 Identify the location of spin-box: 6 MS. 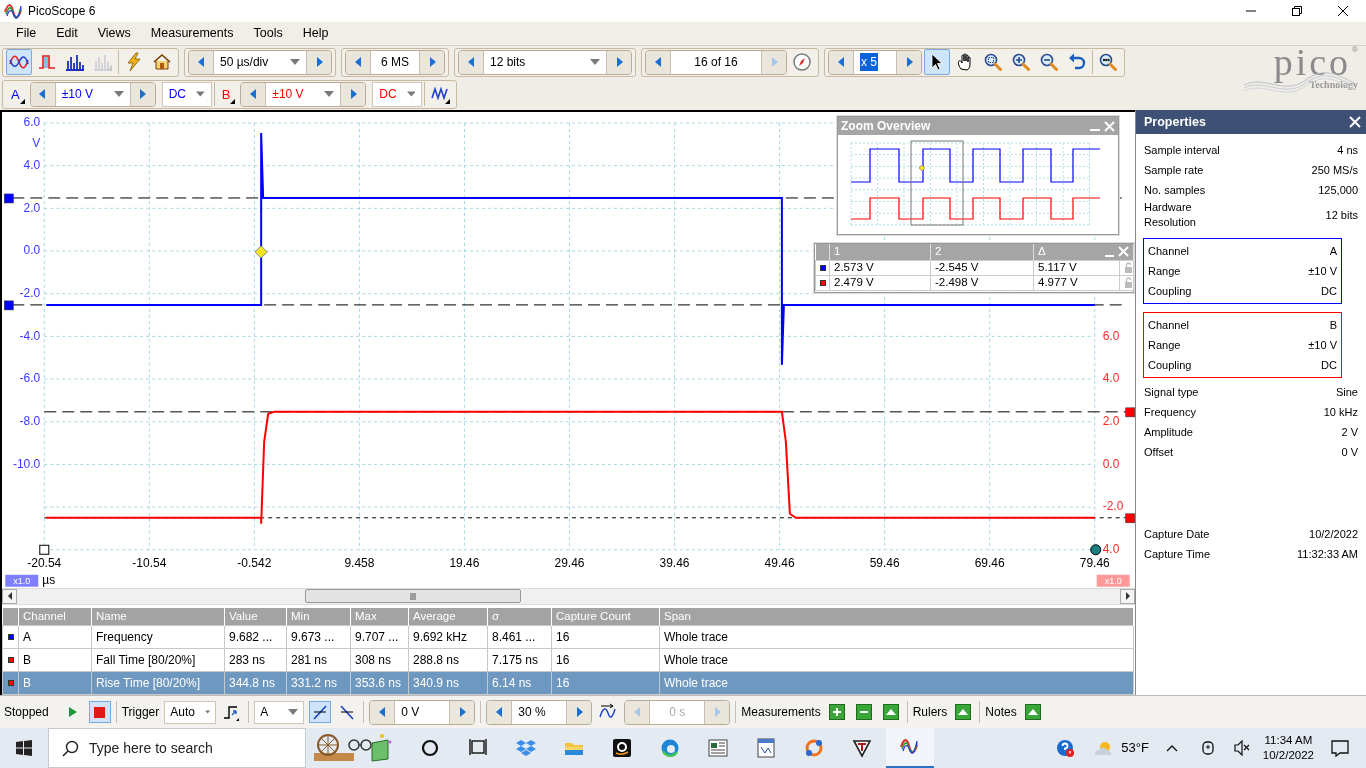
(395, 62).